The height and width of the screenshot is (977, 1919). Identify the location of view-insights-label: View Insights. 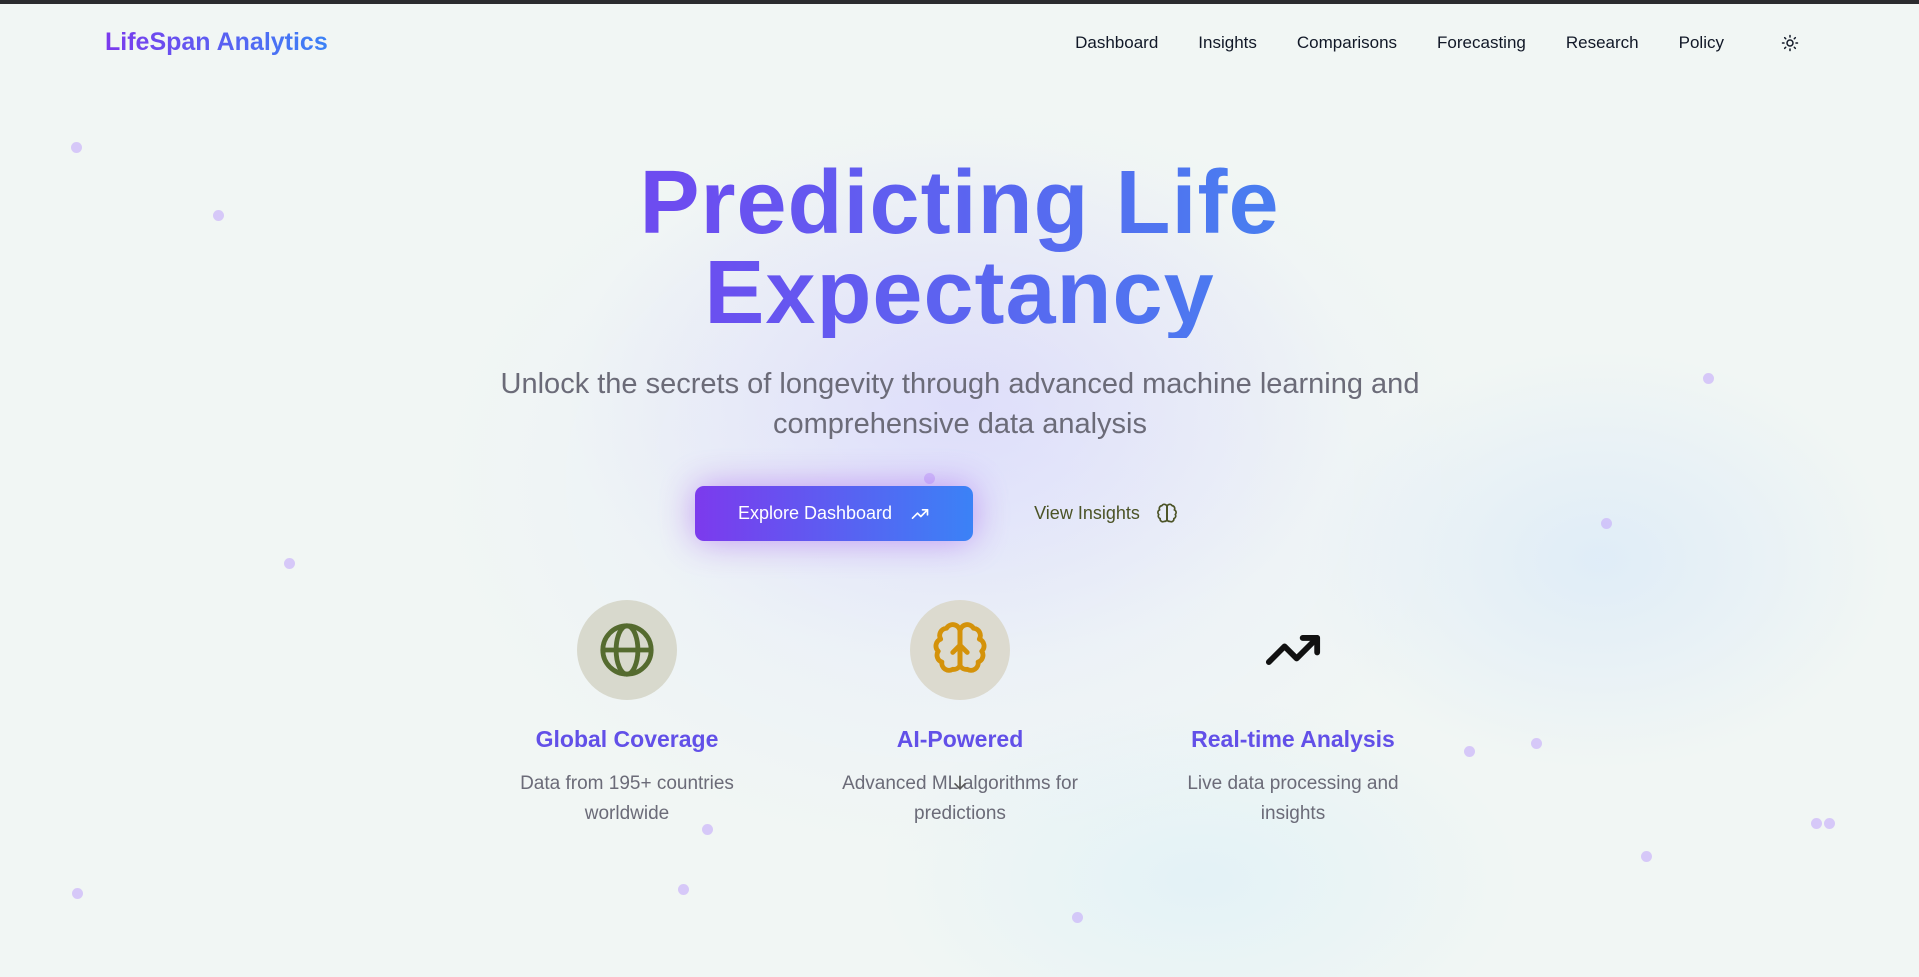
(1087, 513).